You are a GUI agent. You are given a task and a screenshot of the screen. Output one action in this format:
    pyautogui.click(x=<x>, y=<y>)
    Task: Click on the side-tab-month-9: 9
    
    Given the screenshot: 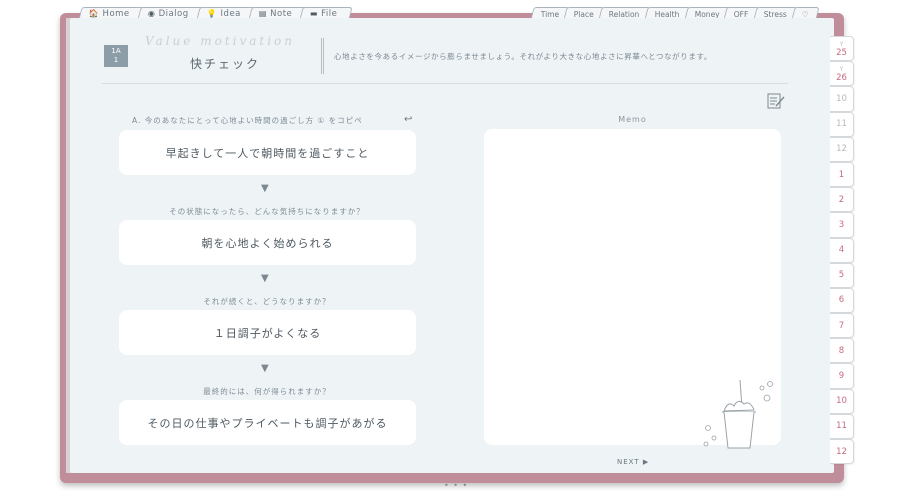 What is the action you would take?
    pyautogui.click(x=842, y=376)
    